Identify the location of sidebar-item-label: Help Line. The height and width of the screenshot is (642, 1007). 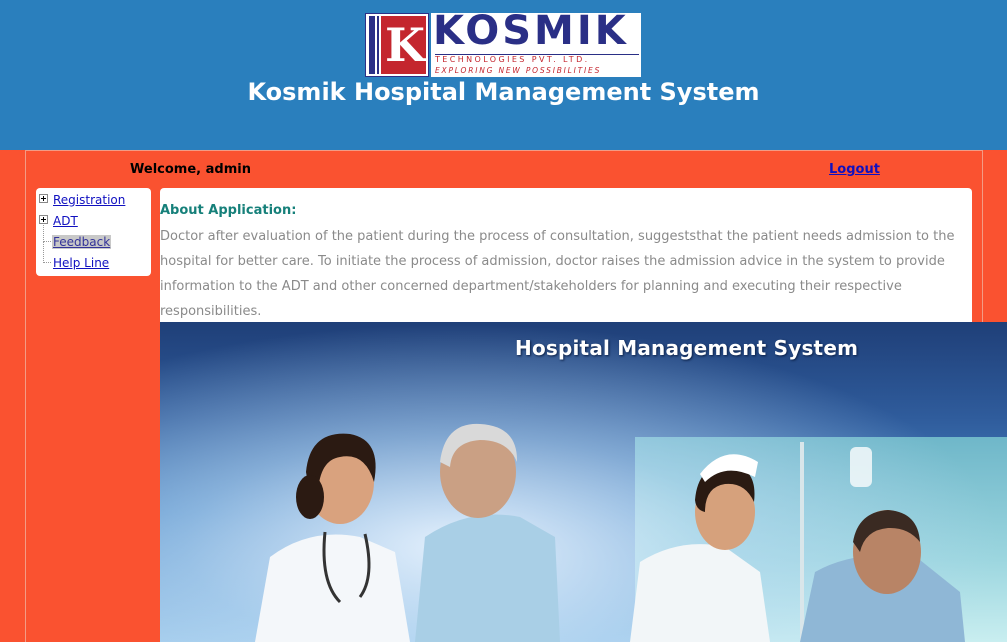
(81, 263).